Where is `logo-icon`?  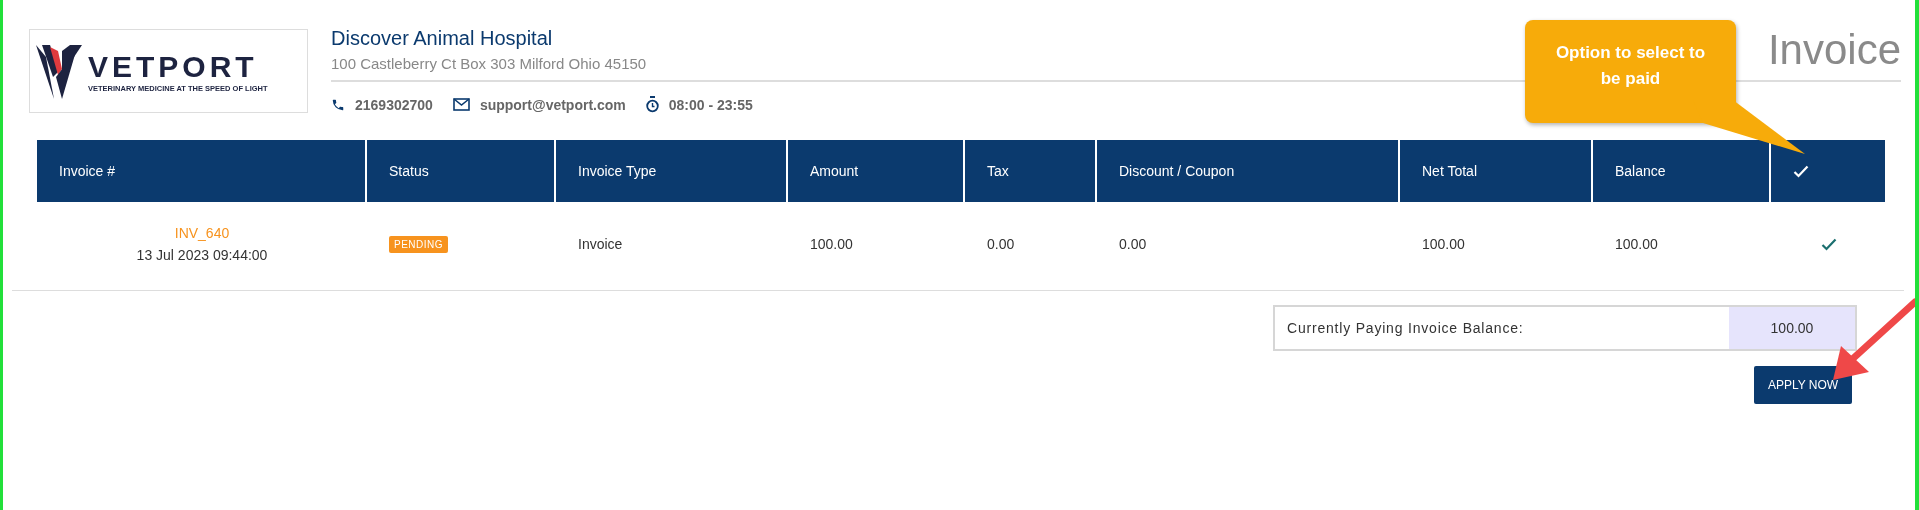
logo-icon is located at coordinates (59, 71).